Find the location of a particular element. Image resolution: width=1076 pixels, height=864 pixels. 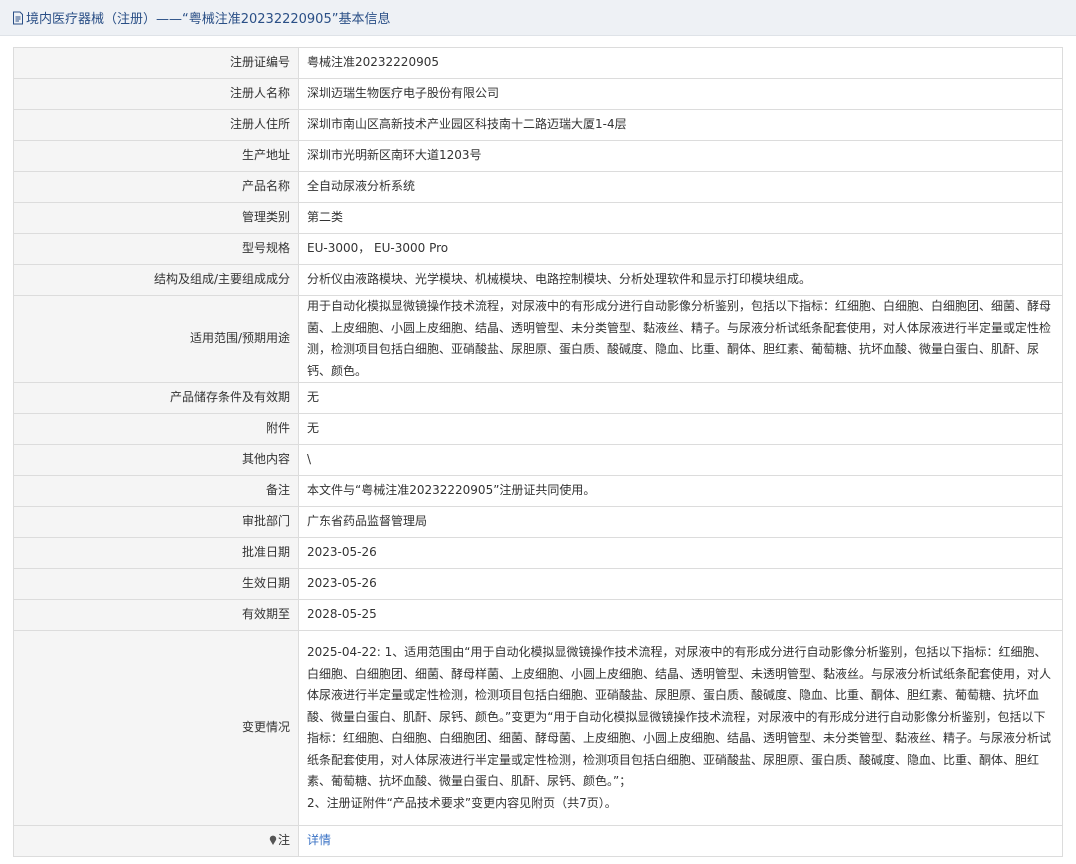

row-label: 适用范围/预期用途 is located at coordinates (156, 339).